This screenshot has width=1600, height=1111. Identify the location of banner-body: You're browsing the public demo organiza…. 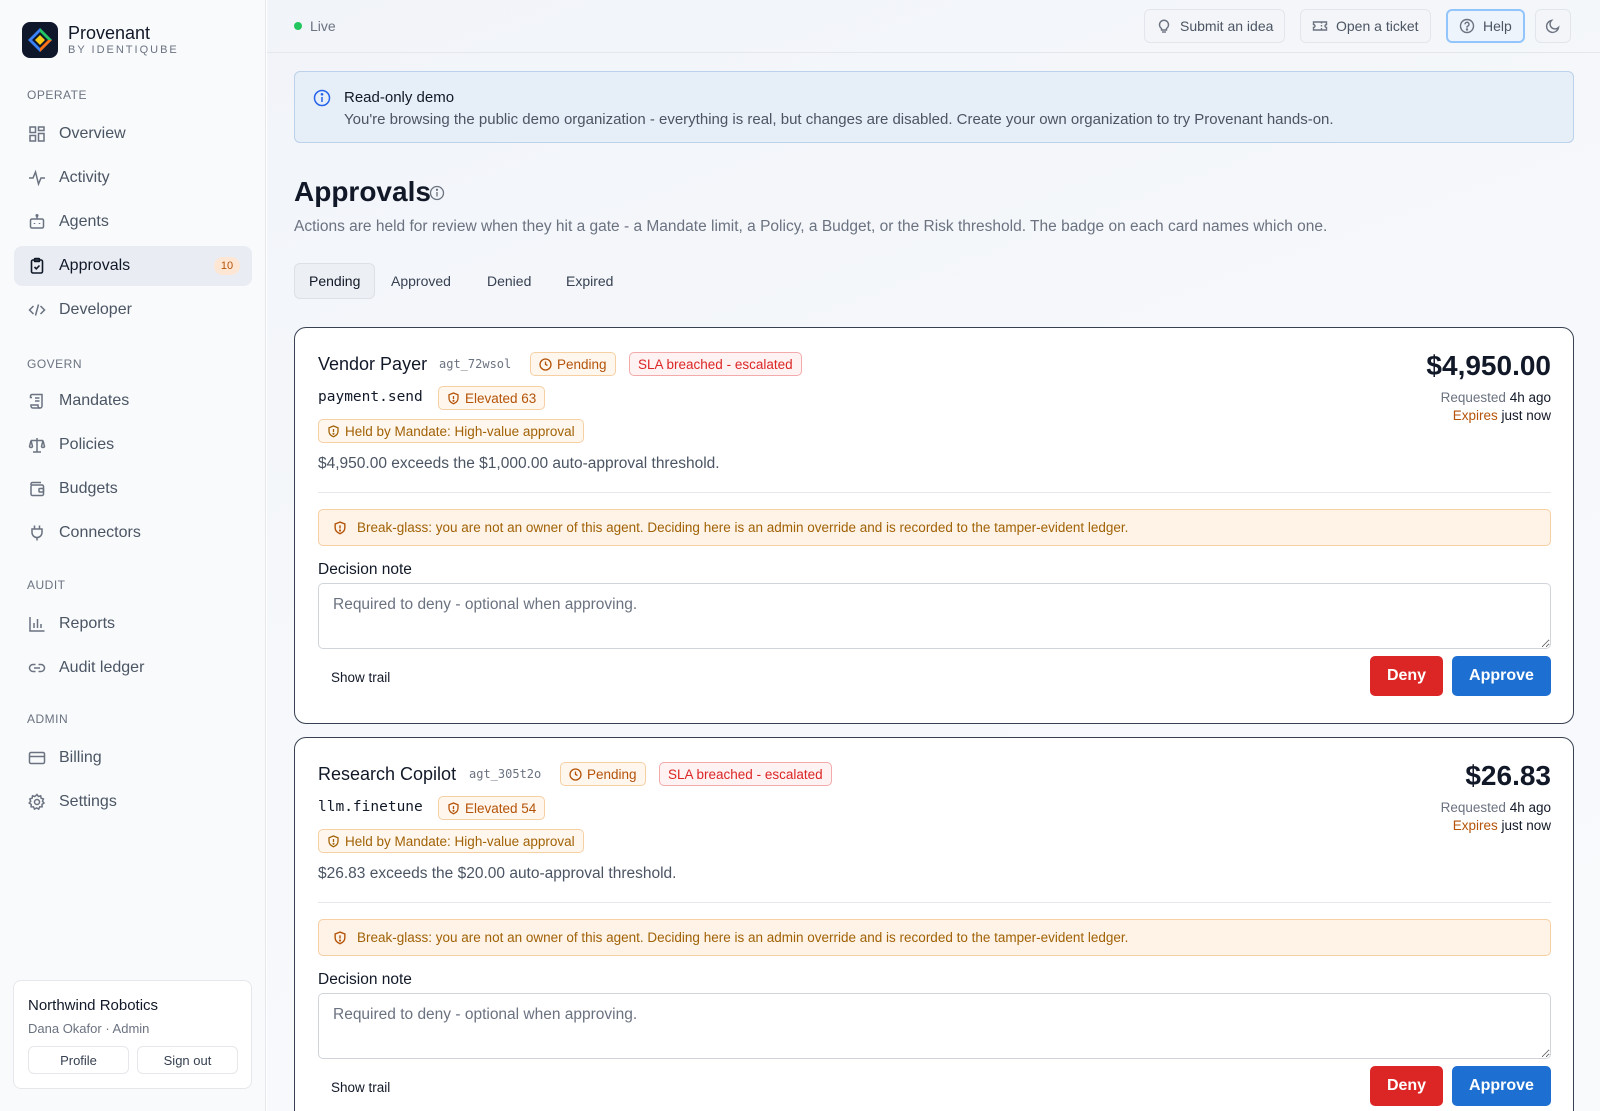
(839, 119).